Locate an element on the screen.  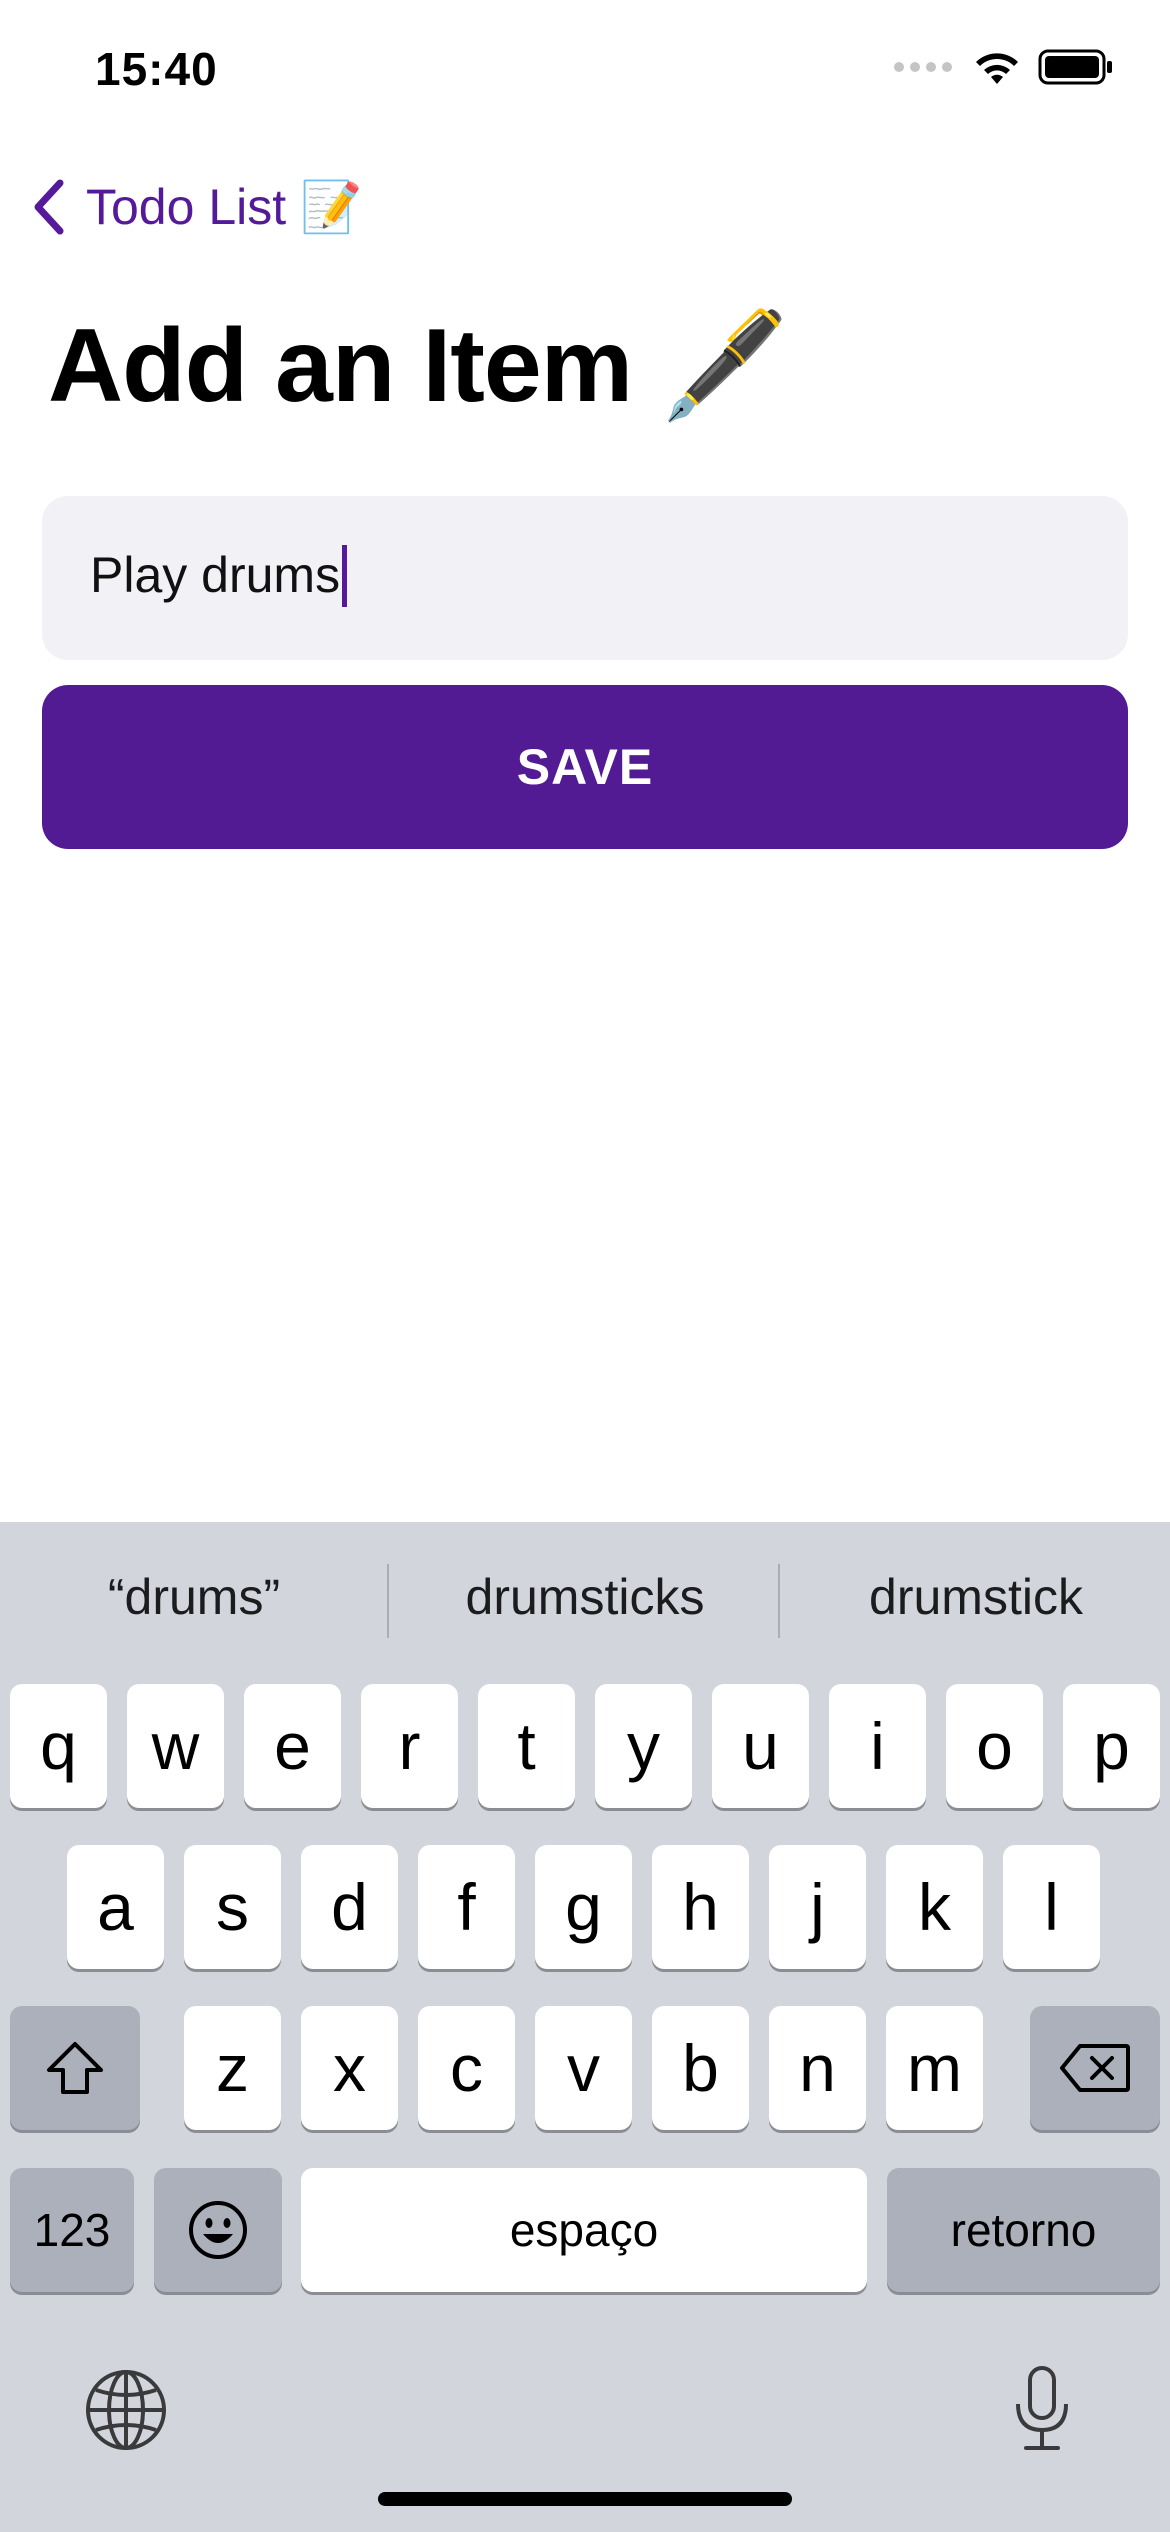
suggestion-bar: “drums” drumsticks drumstick is located at coordinates (585, 1597).